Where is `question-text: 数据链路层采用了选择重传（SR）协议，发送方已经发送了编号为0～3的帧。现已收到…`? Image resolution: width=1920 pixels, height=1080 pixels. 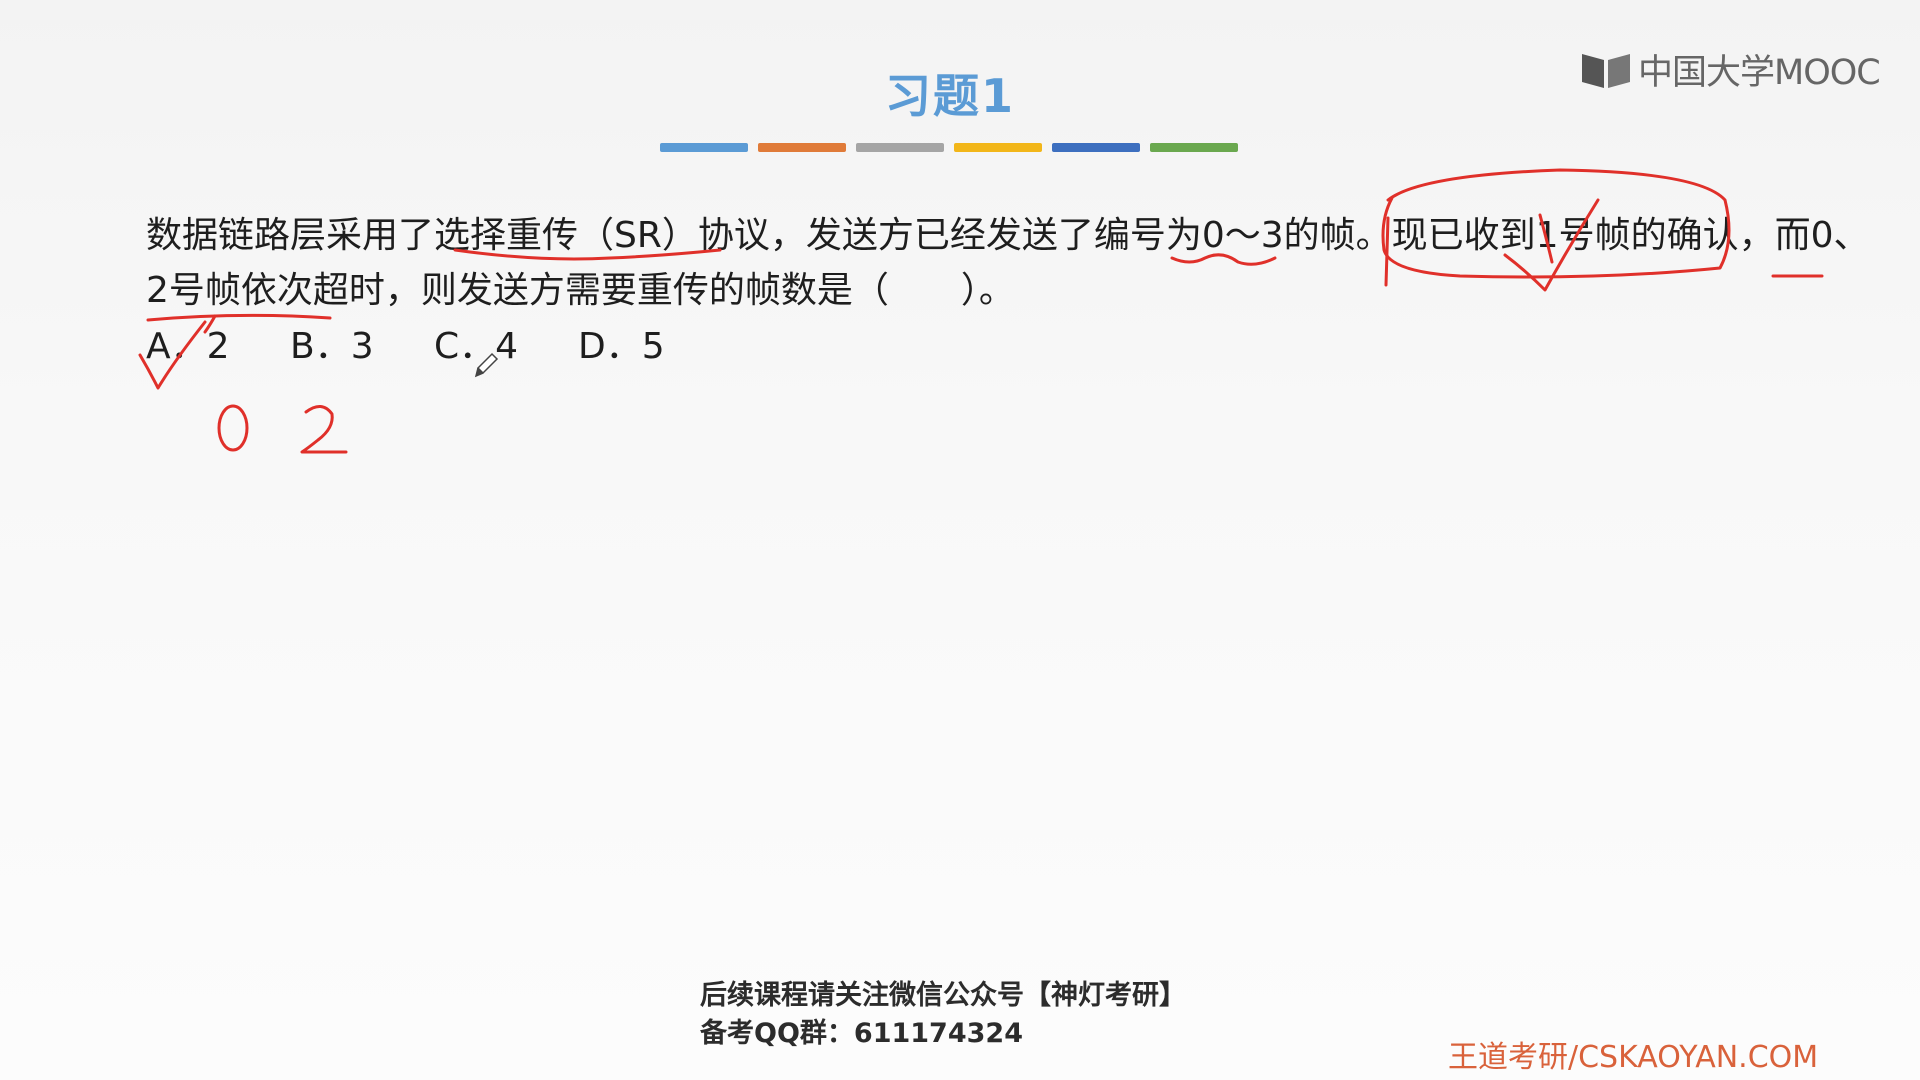
question-text: 数据链路层采用了选择重传（SR）协议，发送方已经发送了编号为0～3的帧。现已收到… is located at coordinates (1008, 263).